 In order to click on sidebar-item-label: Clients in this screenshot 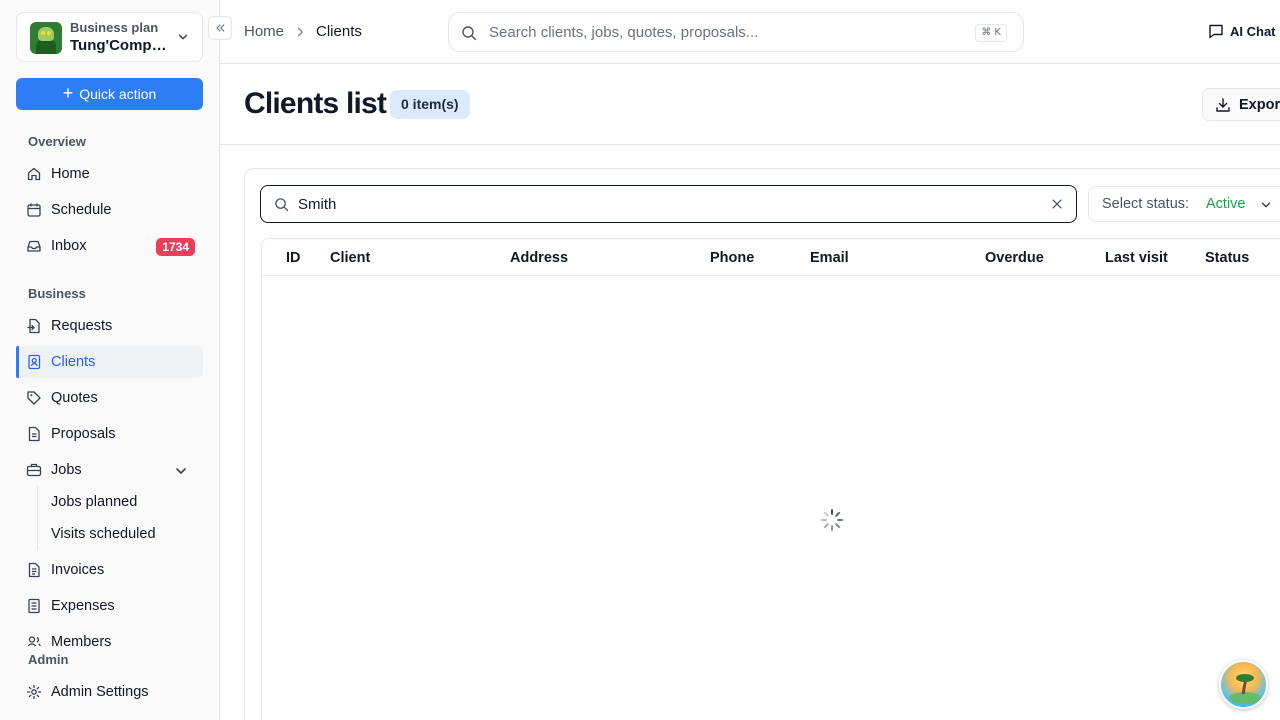, I will do `click(73, 362)`.